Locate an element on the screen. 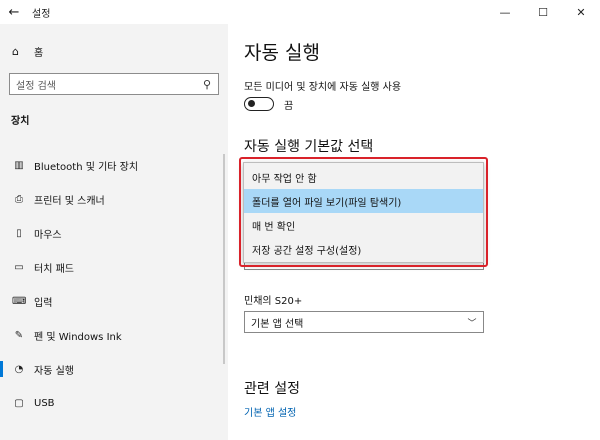  toggle-state-text: 끔 is located at coordinates (289, 106).